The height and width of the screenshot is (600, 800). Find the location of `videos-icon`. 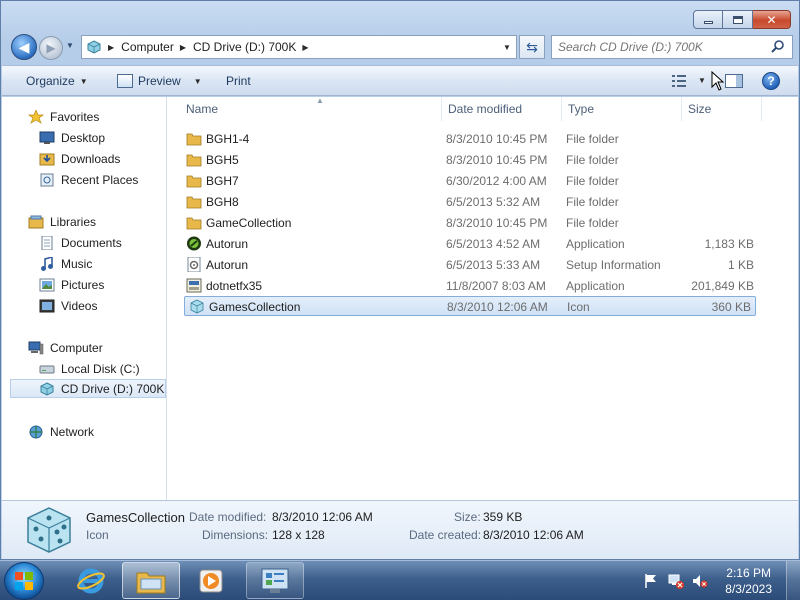

videos-icon is located at coordinates (47, 305).